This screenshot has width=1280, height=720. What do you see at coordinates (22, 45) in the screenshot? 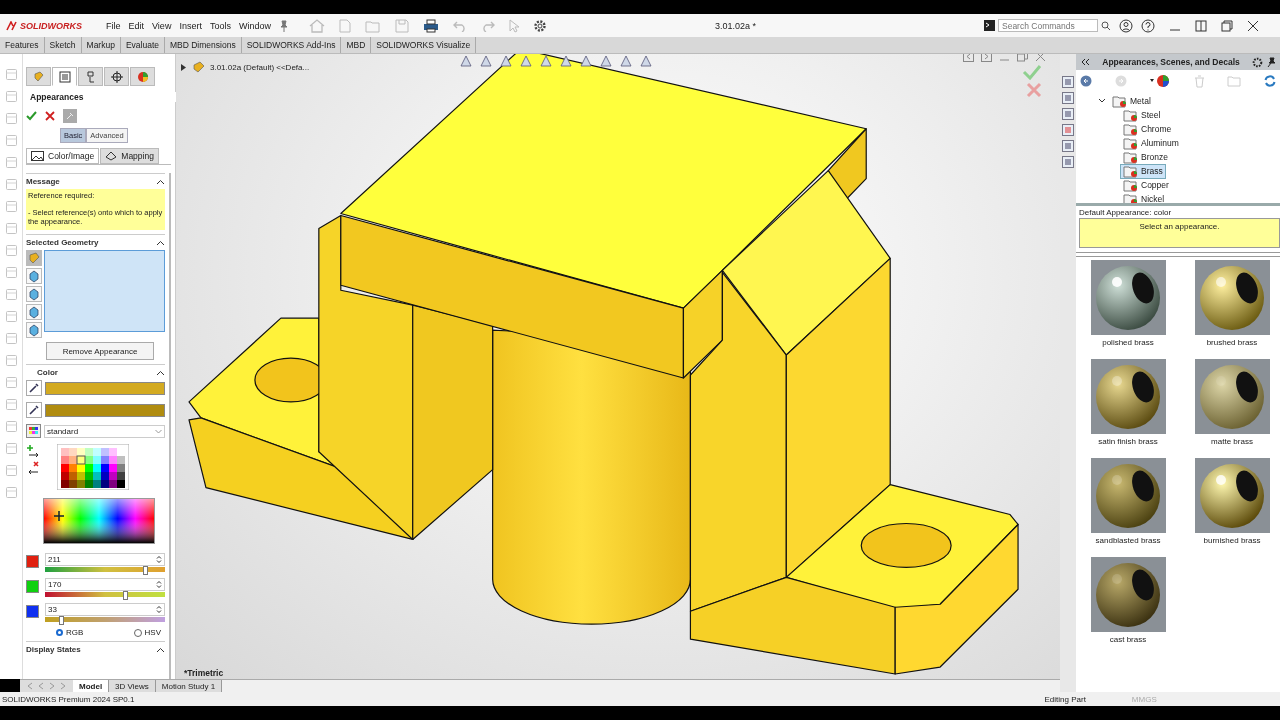
I see `command-tab: Features` at bounding box center [22, 45].